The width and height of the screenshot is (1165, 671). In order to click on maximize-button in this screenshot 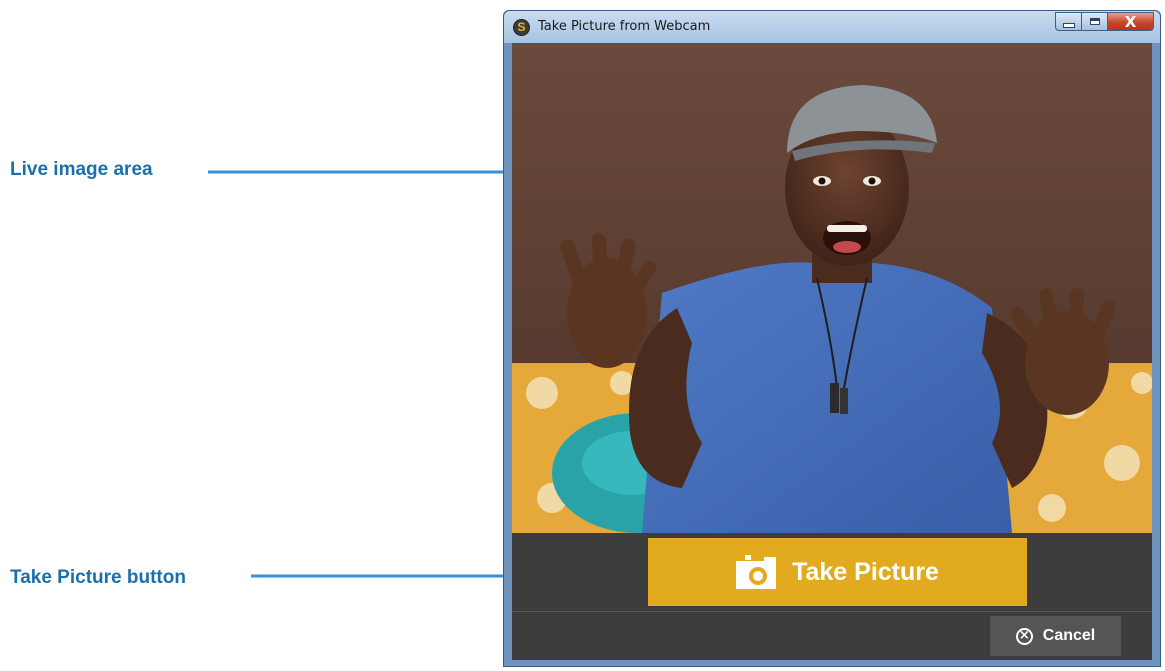, I will do `click(1095, 21)`.